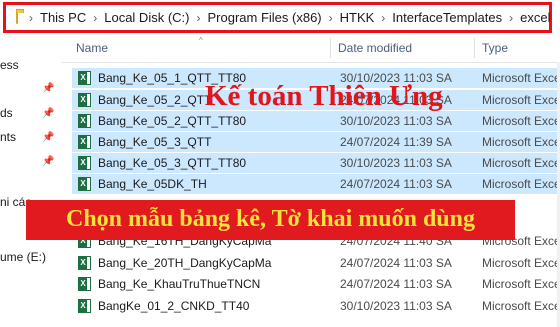 This screenshot has height=327, width=560. Describe the element at coordinates (23, 257) in the screenshot. I see `nav-item-volume-e: ume (E:)` at that location.